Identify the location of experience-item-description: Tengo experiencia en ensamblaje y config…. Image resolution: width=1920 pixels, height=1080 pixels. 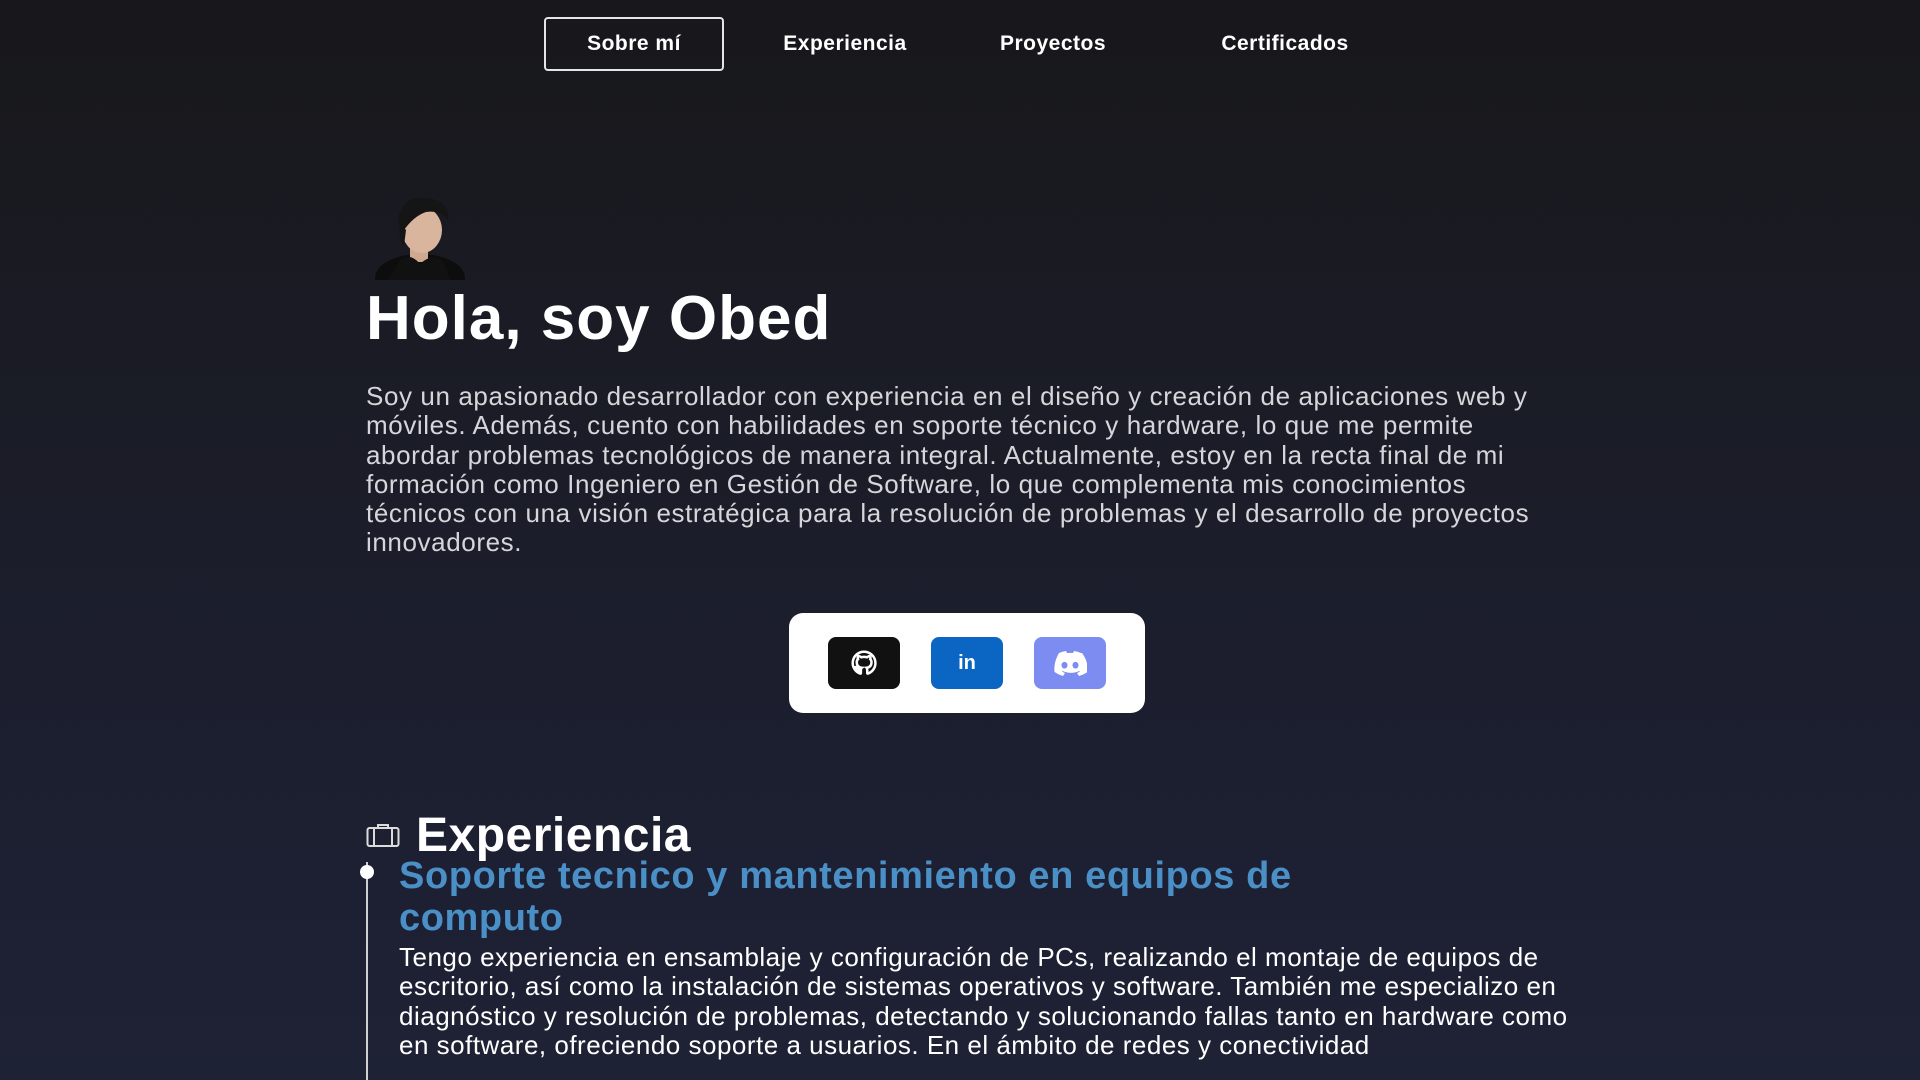
(983, 1001).